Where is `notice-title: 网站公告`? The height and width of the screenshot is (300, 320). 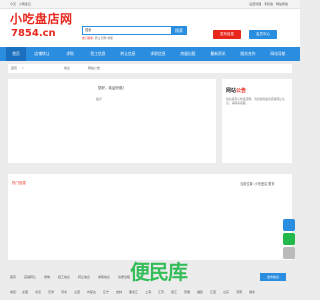
notice-title: 网站公告 is located at coordinates (236, 90).